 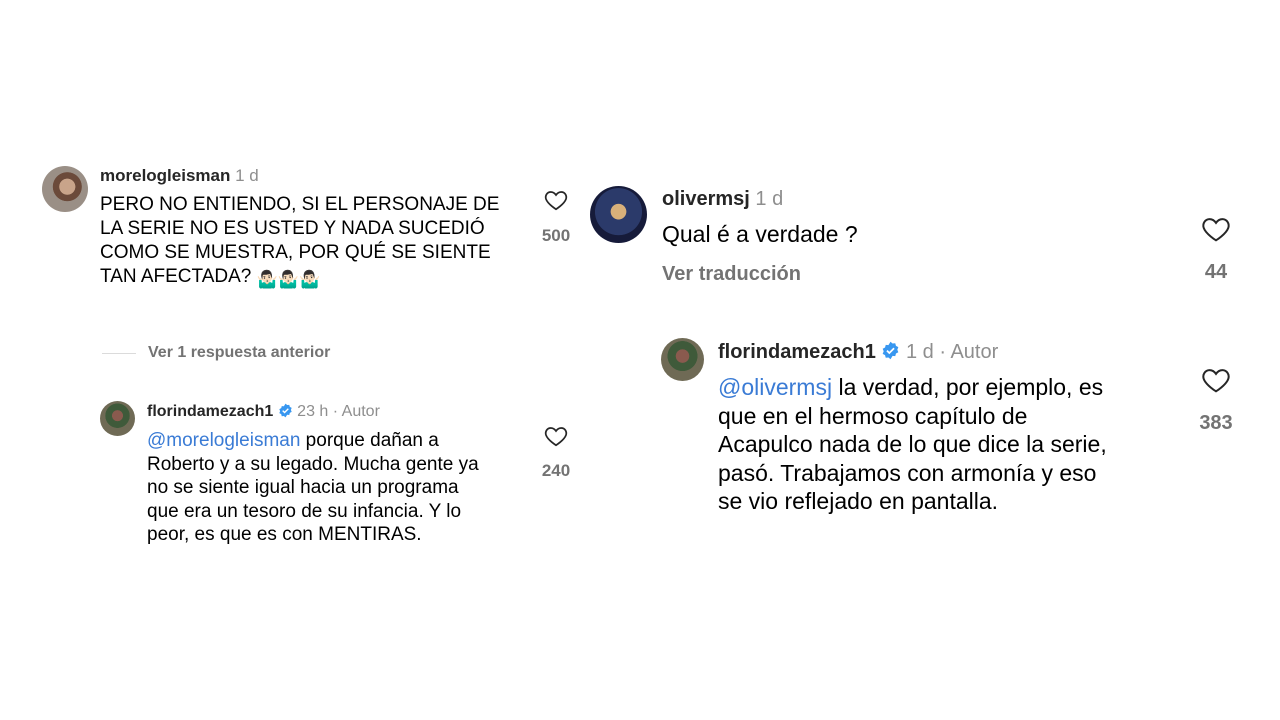 What do you see at coordinates (313, 464) in the screenshot?
I see `text-line: Roberto y a su legado. Mucha gente ya` at bounding box center [313, 464].